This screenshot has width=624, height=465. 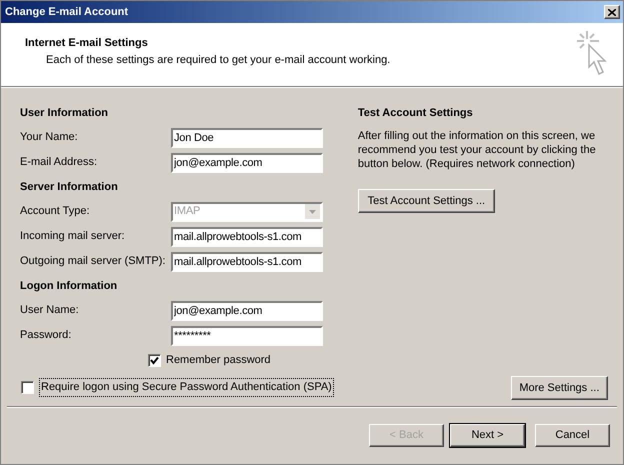 What do you see at coordinates (65, 113) in the screenshot?
I see `section-heading: User Information` at bounding box center [65, 113].